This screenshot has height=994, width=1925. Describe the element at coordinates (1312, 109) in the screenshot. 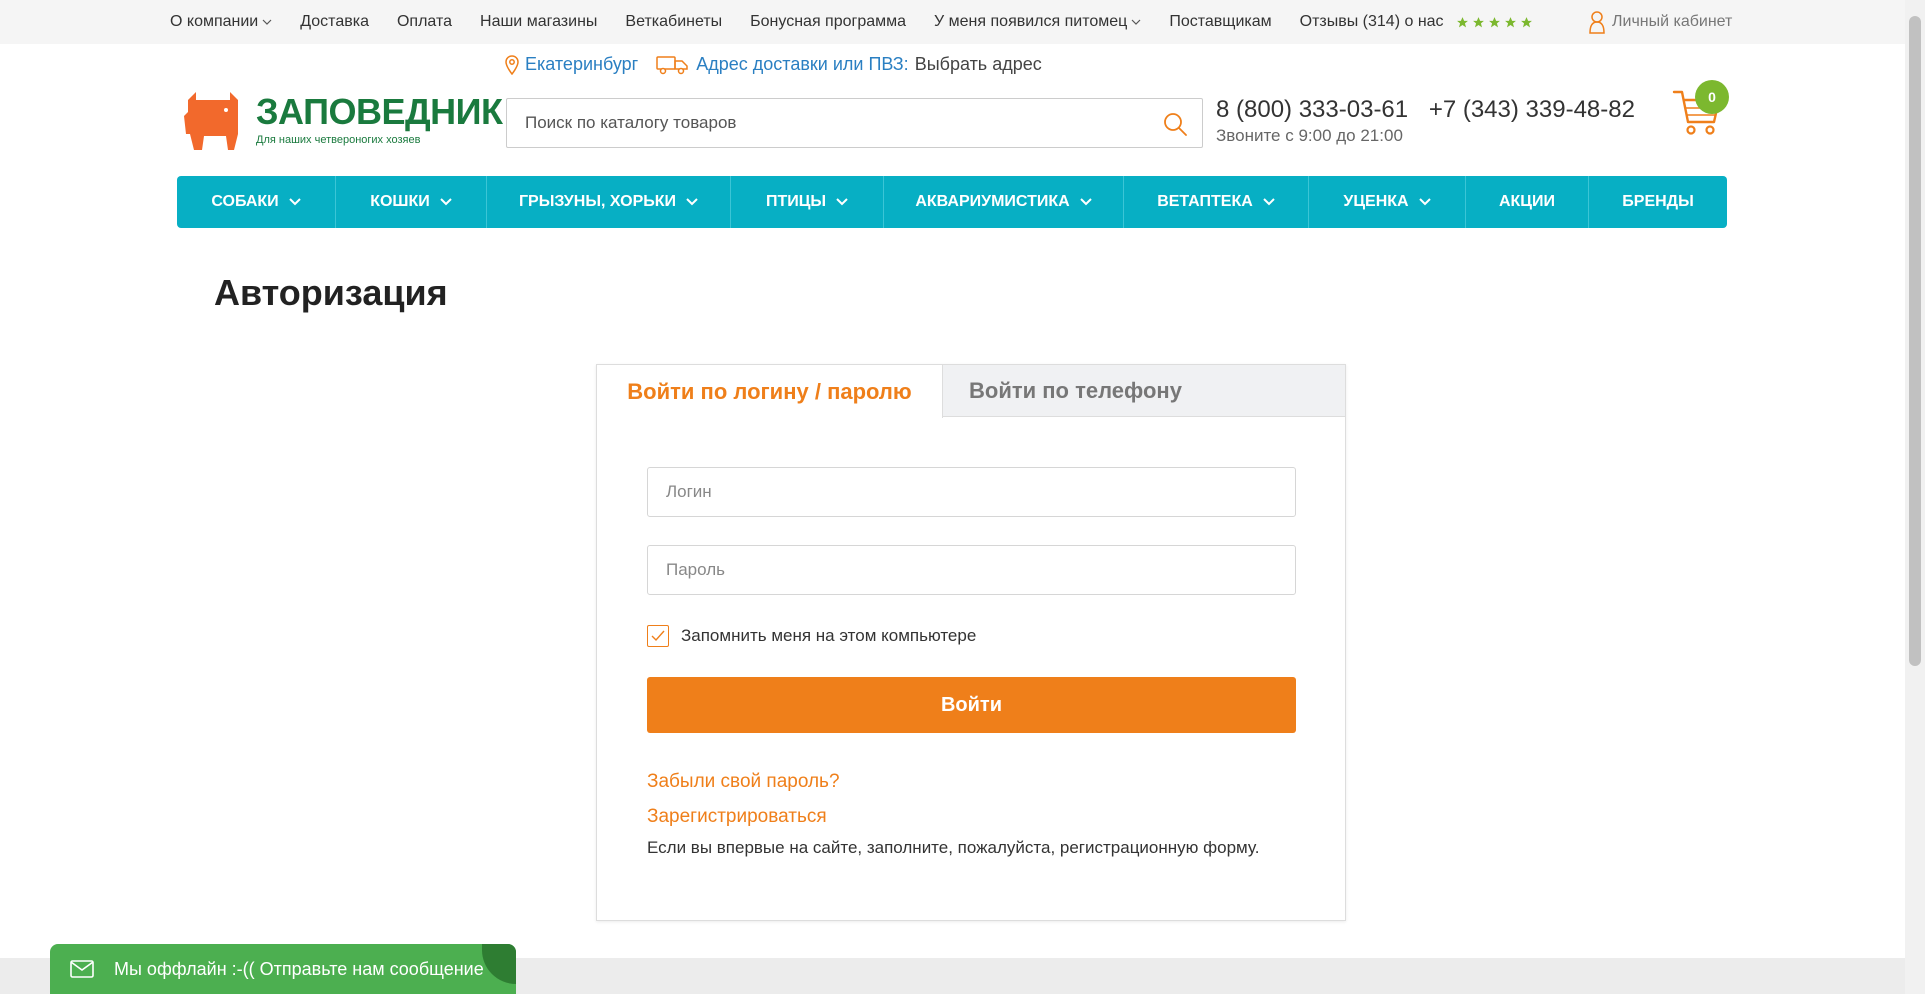

I see `phone-free: 8 (800) 333-03-61` at that location.